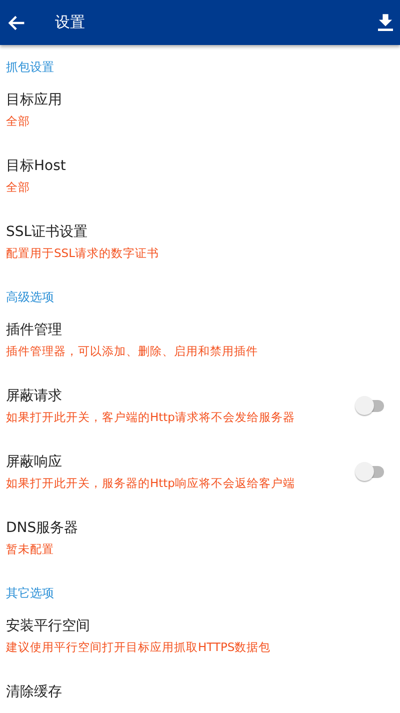 This screenshot has width=400, height=713. What do you see at coordinates (17, 23) in the screenshot?
I see `back-arrow-icon` at bounding box center [17, 23].